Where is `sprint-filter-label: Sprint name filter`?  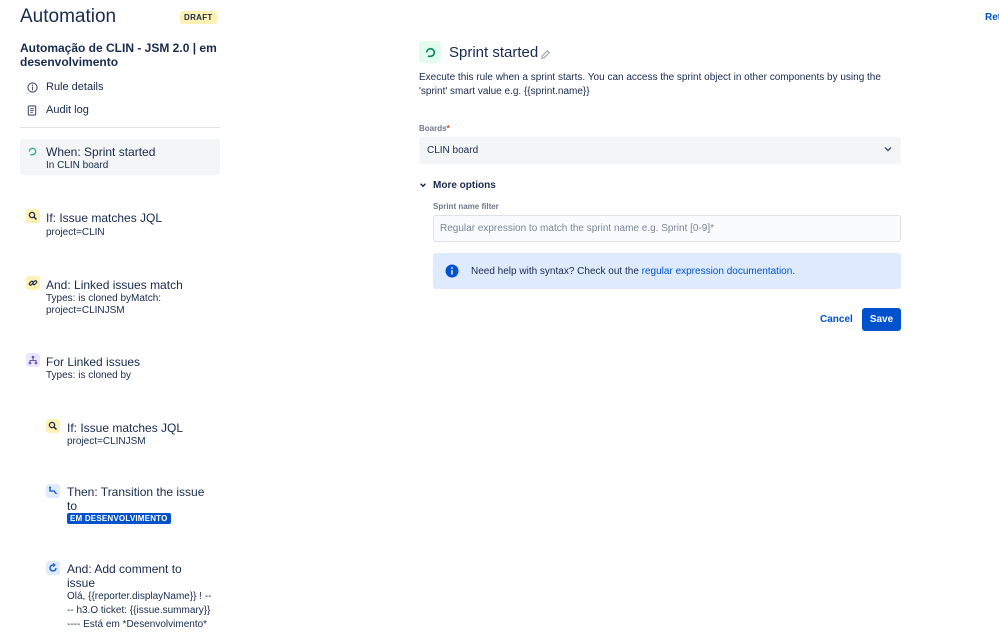 sprint-filter-label: Sprint name filter is located at coordinates (466, 206).